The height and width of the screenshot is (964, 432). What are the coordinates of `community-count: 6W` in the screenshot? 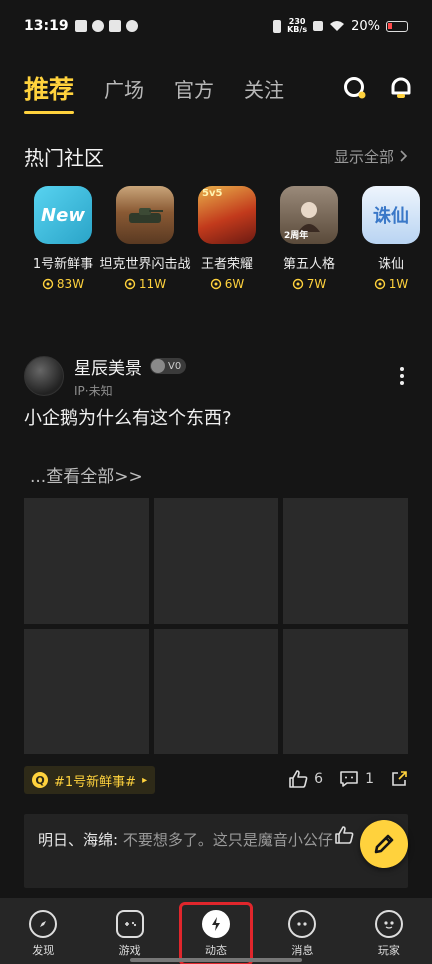 It's located at (227, 284).